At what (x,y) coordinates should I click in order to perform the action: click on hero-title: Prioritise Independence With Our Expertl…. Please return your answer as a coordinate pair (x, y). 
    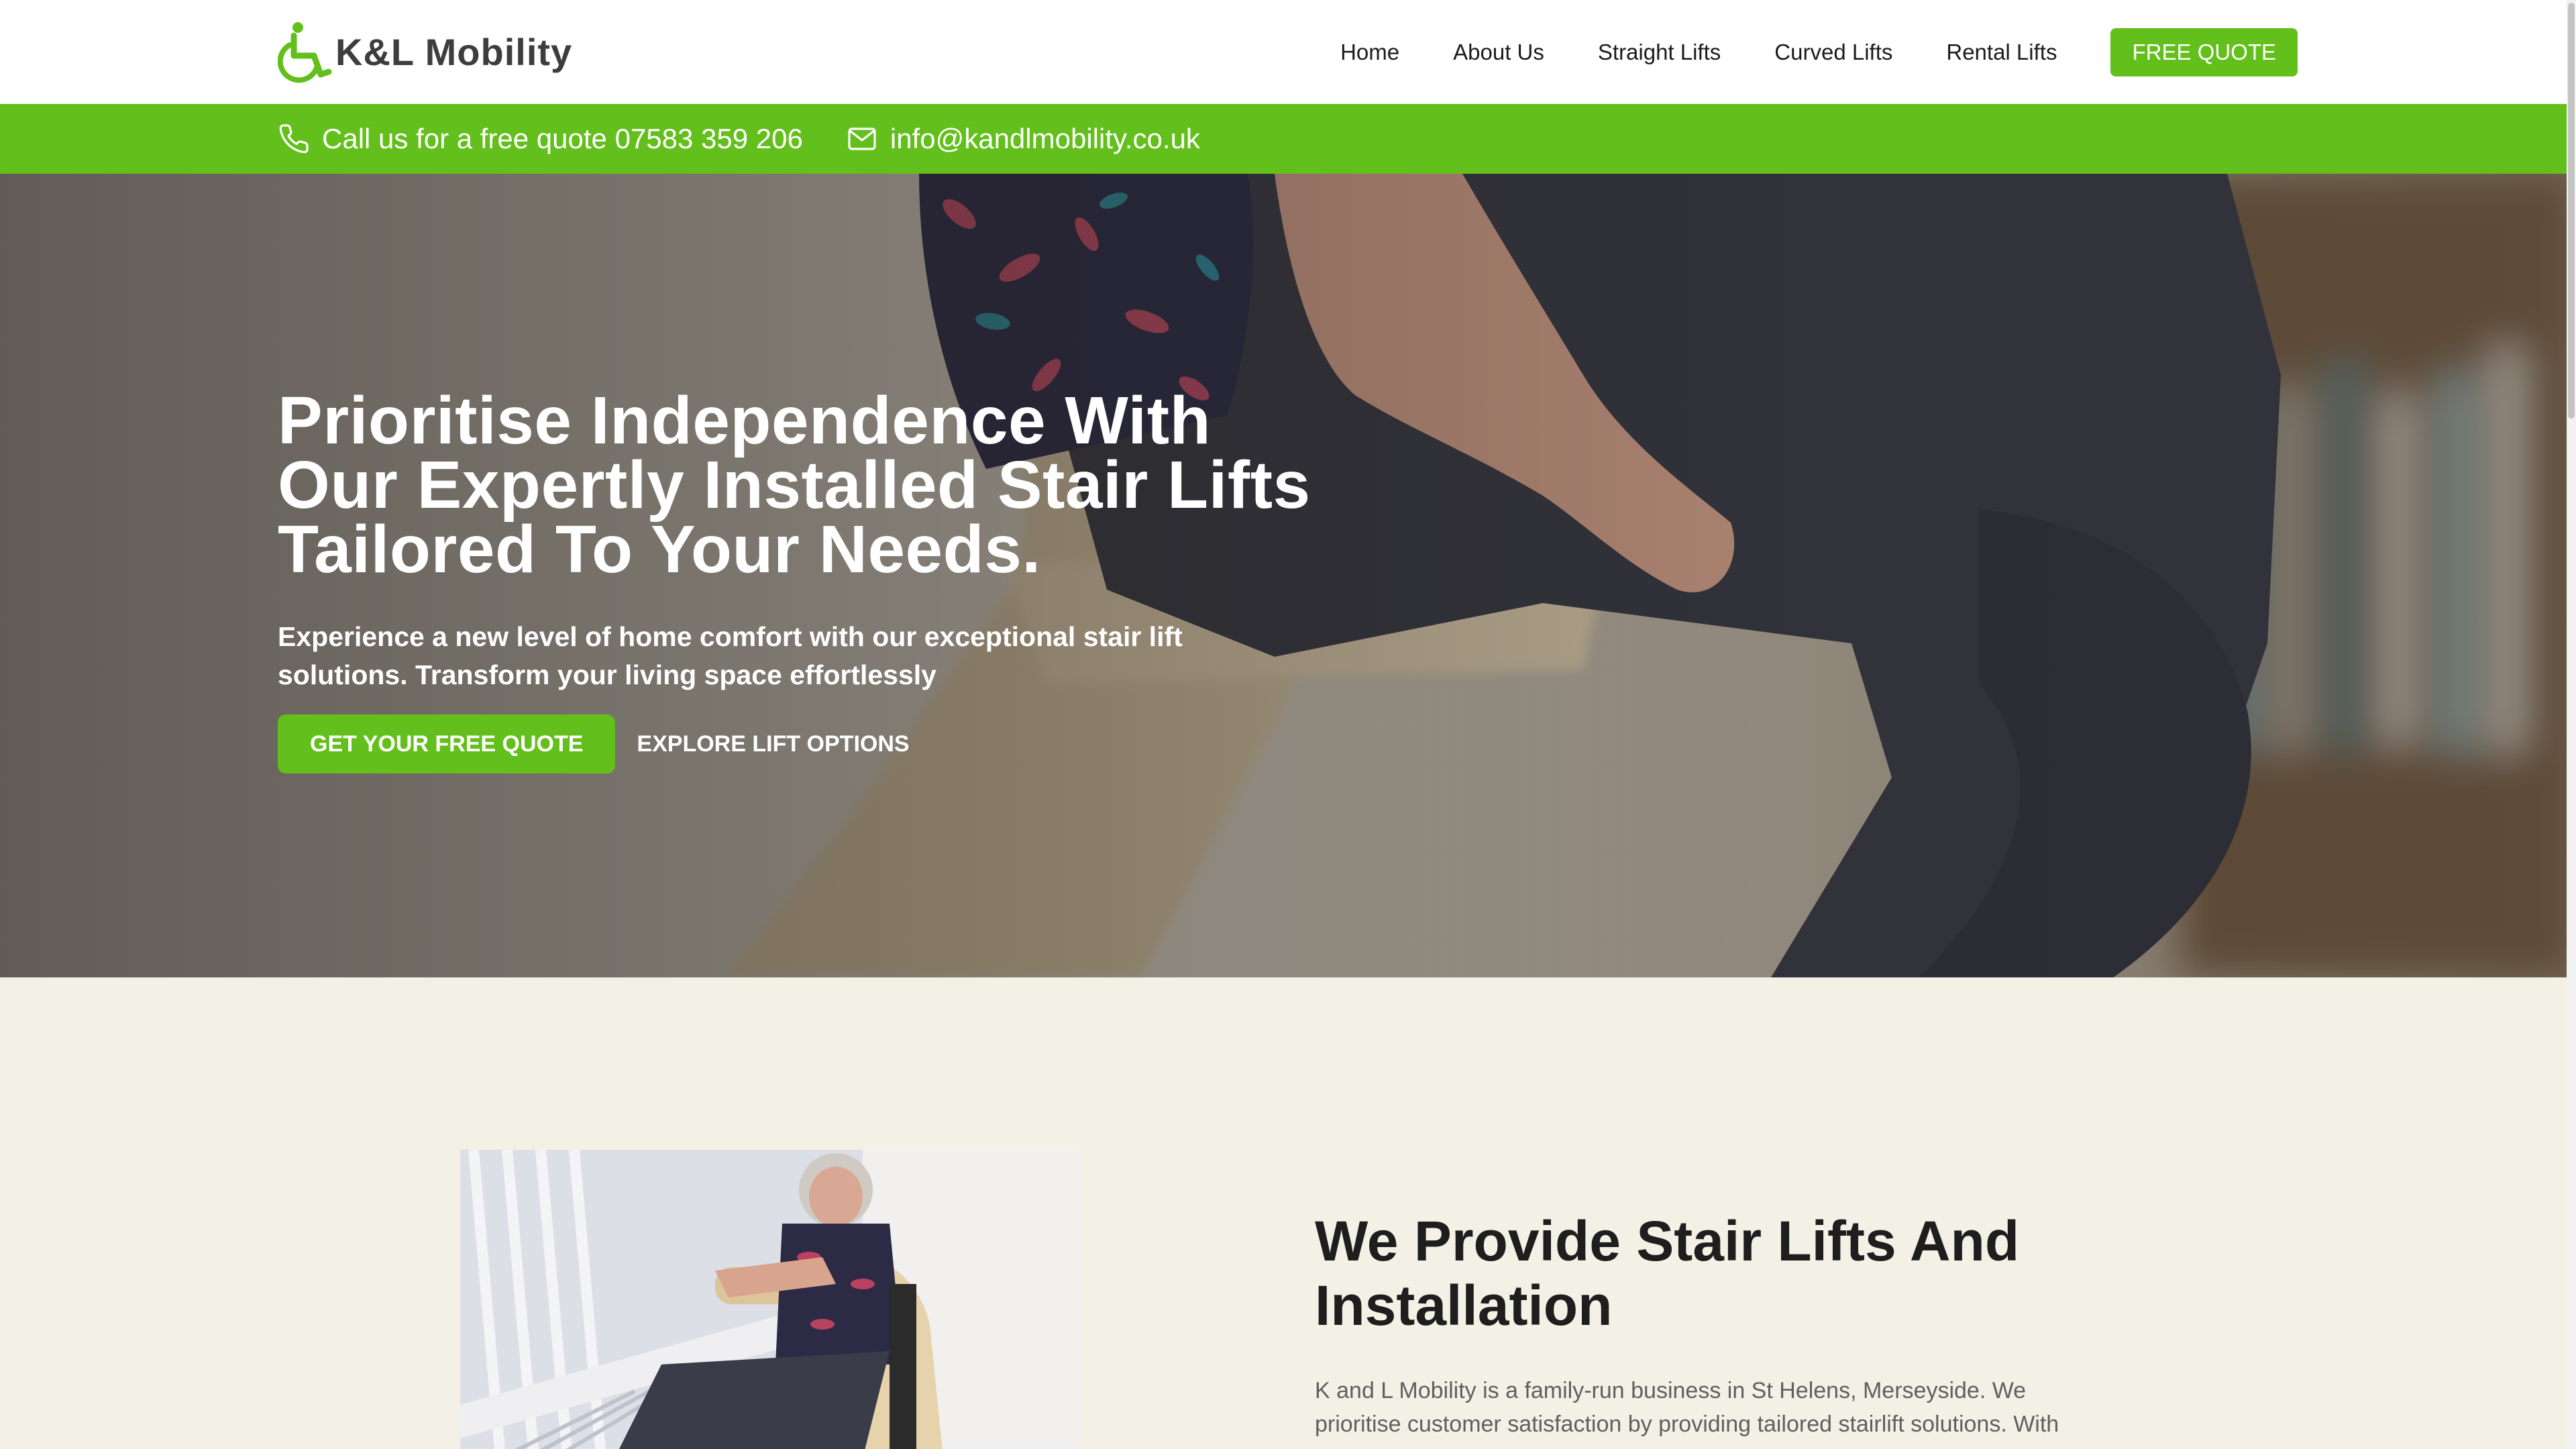
    Looking at the image, I should click on (794, 485).